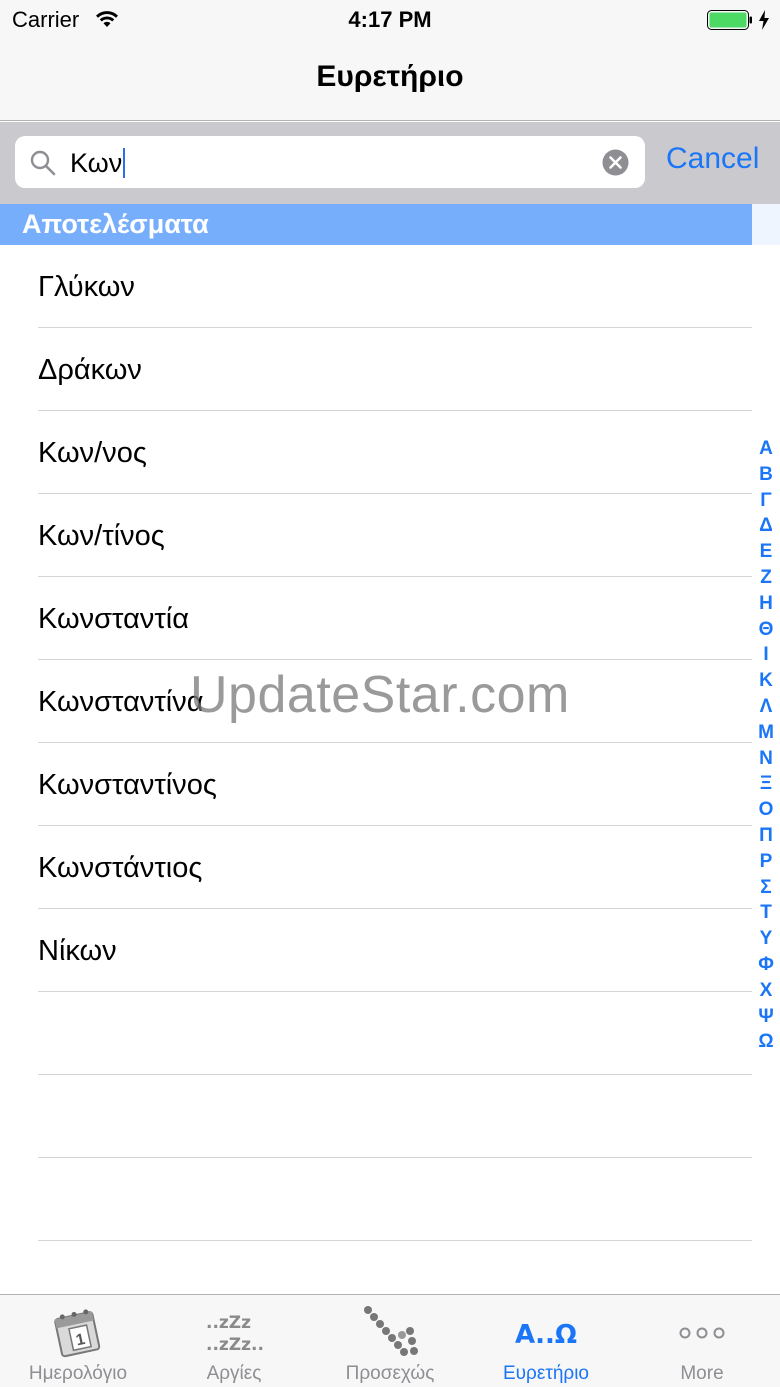  Describe the element at coordinates (766, 1017) in the screenshot. I see `index-letter: Ψ` at that location.